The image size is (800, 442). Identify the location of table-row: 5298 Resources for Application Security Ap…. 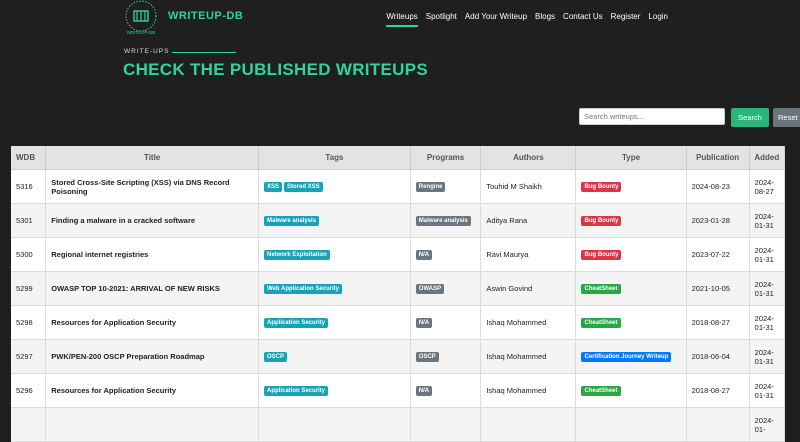
(398, 322).